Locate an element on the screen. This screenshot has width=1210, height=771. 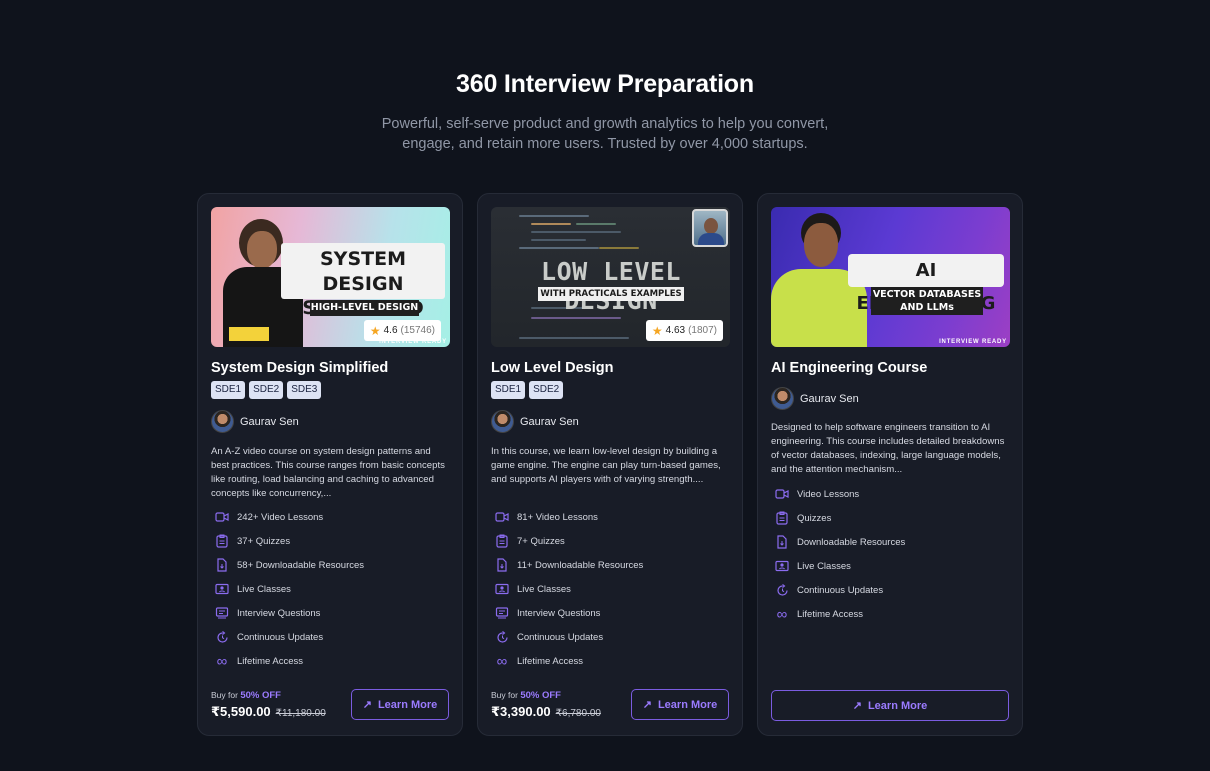
feature-item: 37+ Quizzes is located at coordinates (289, 541).